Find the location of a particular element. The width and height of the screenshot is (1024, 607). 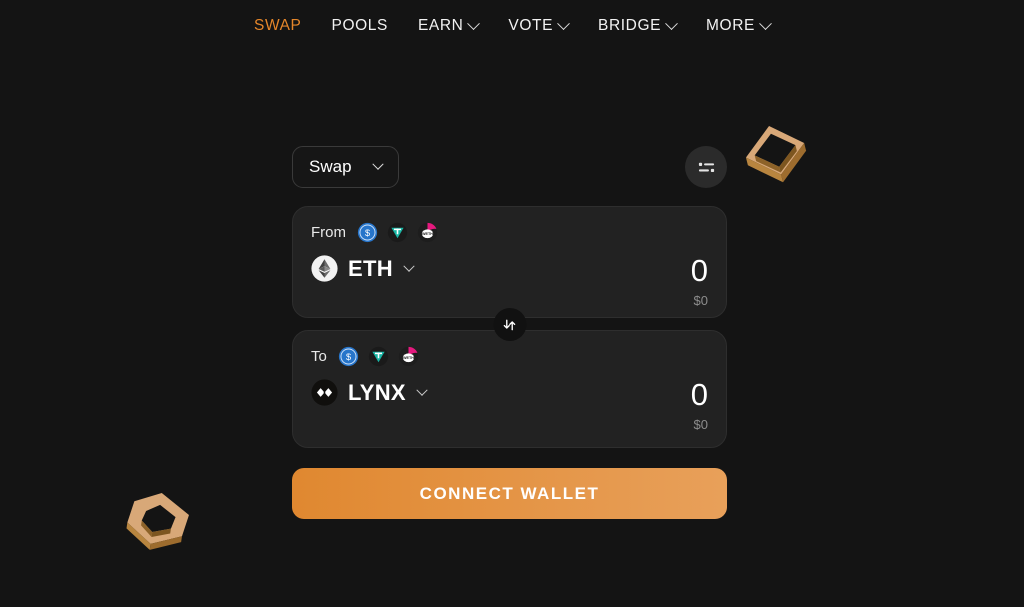

to-token-selector: LYNX is located at coordinates (369, 392).